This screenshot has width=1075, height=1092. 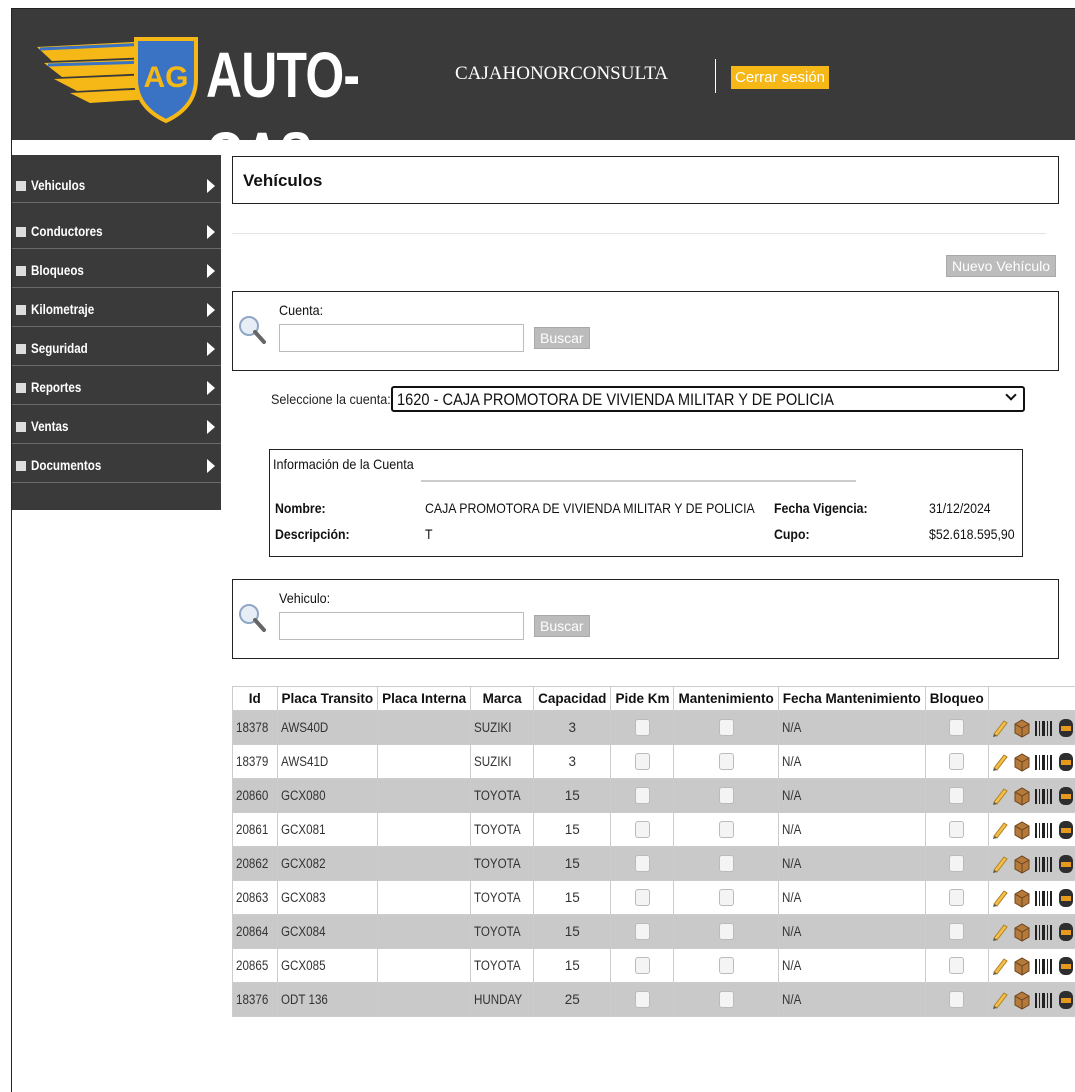 I want to click on vehicle-search-button: Buscar, so click(x=562, y=626).